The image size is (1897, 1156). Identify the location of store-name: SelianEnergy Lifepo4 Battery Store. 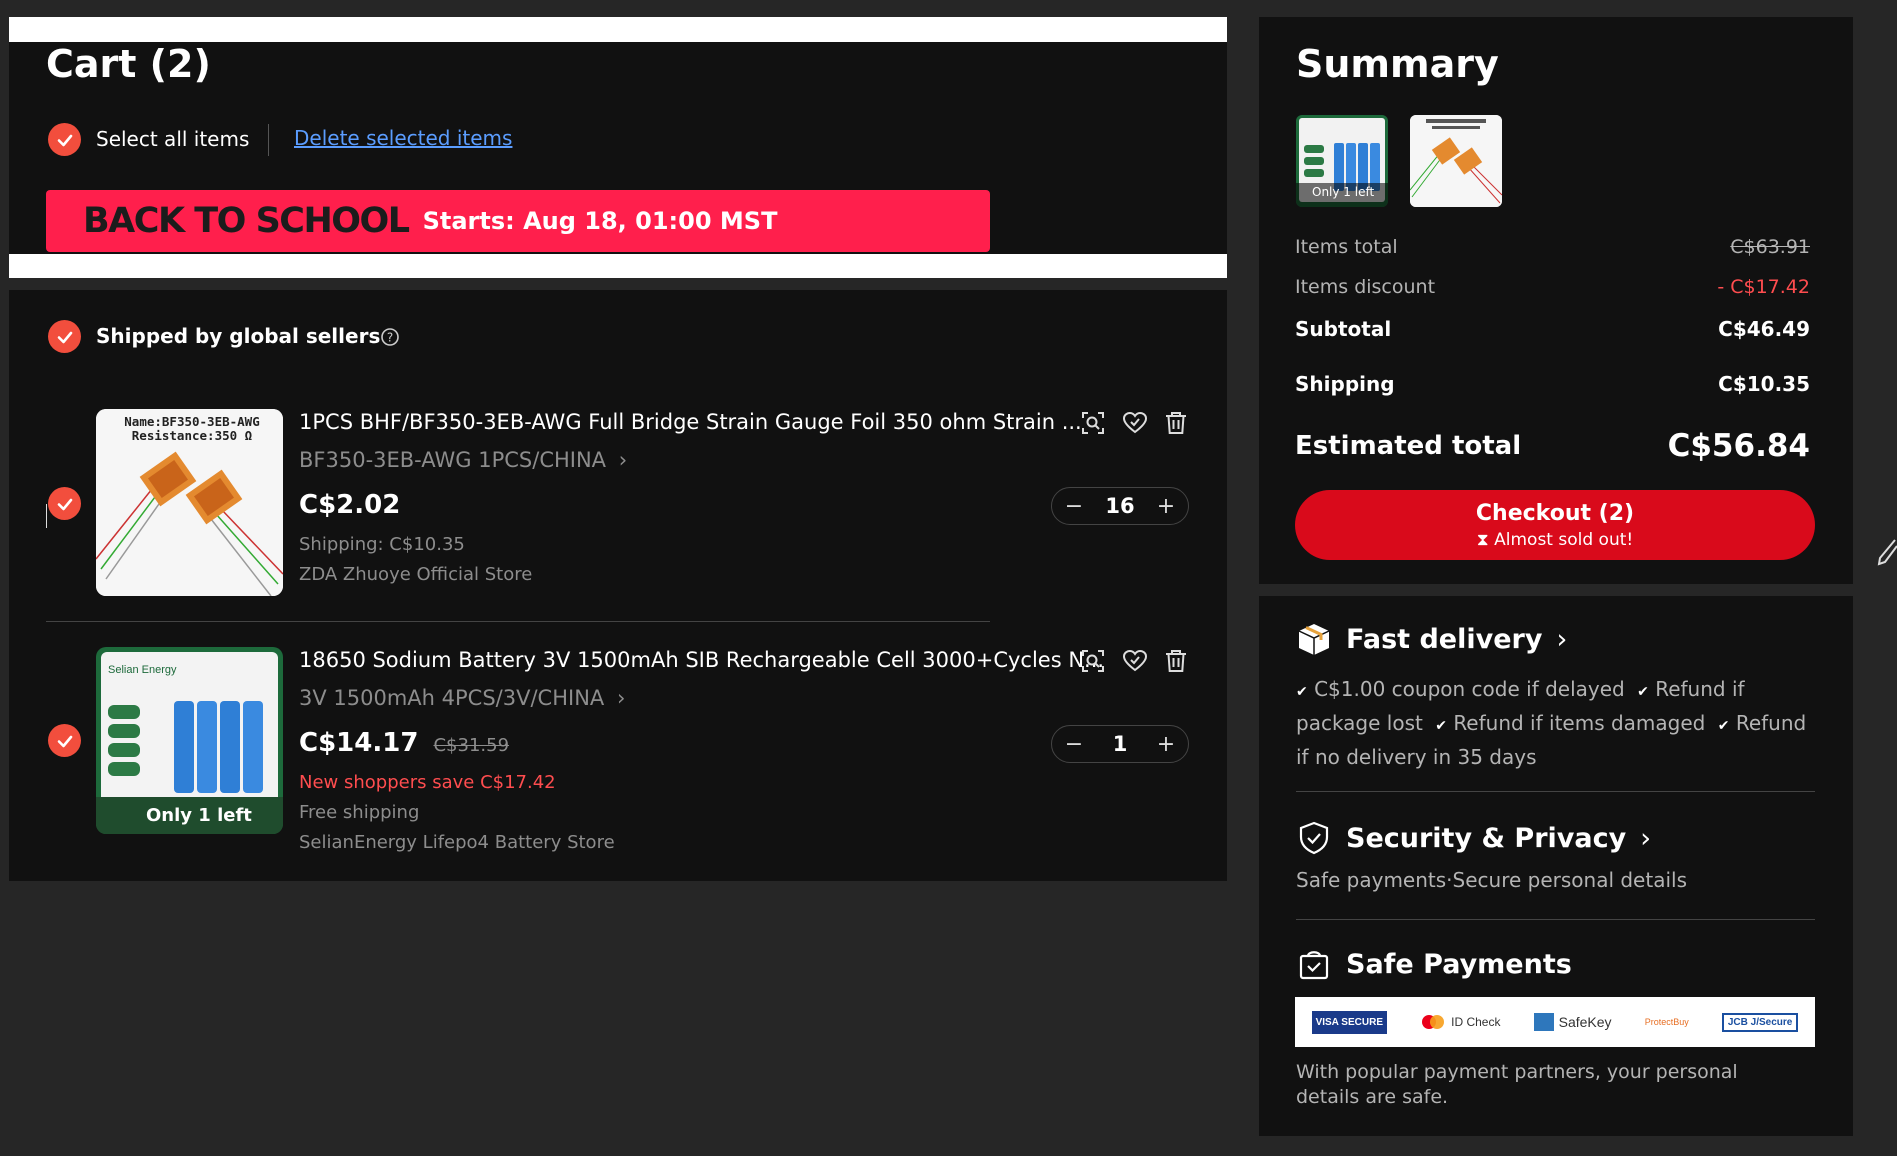
(457, 842).